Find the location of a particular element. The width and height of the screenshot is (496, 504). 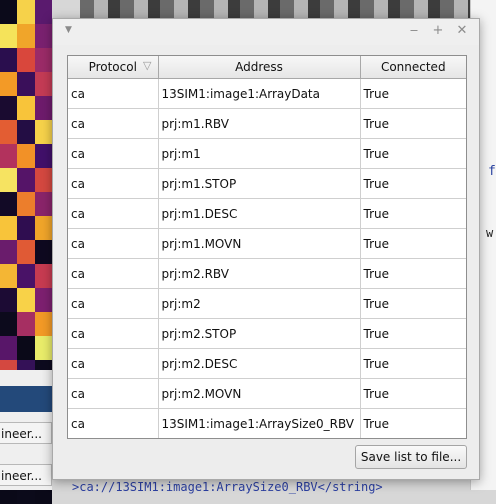

table-header-row: Protocol ▽ Address Connected is located at coordinates (267, 67).